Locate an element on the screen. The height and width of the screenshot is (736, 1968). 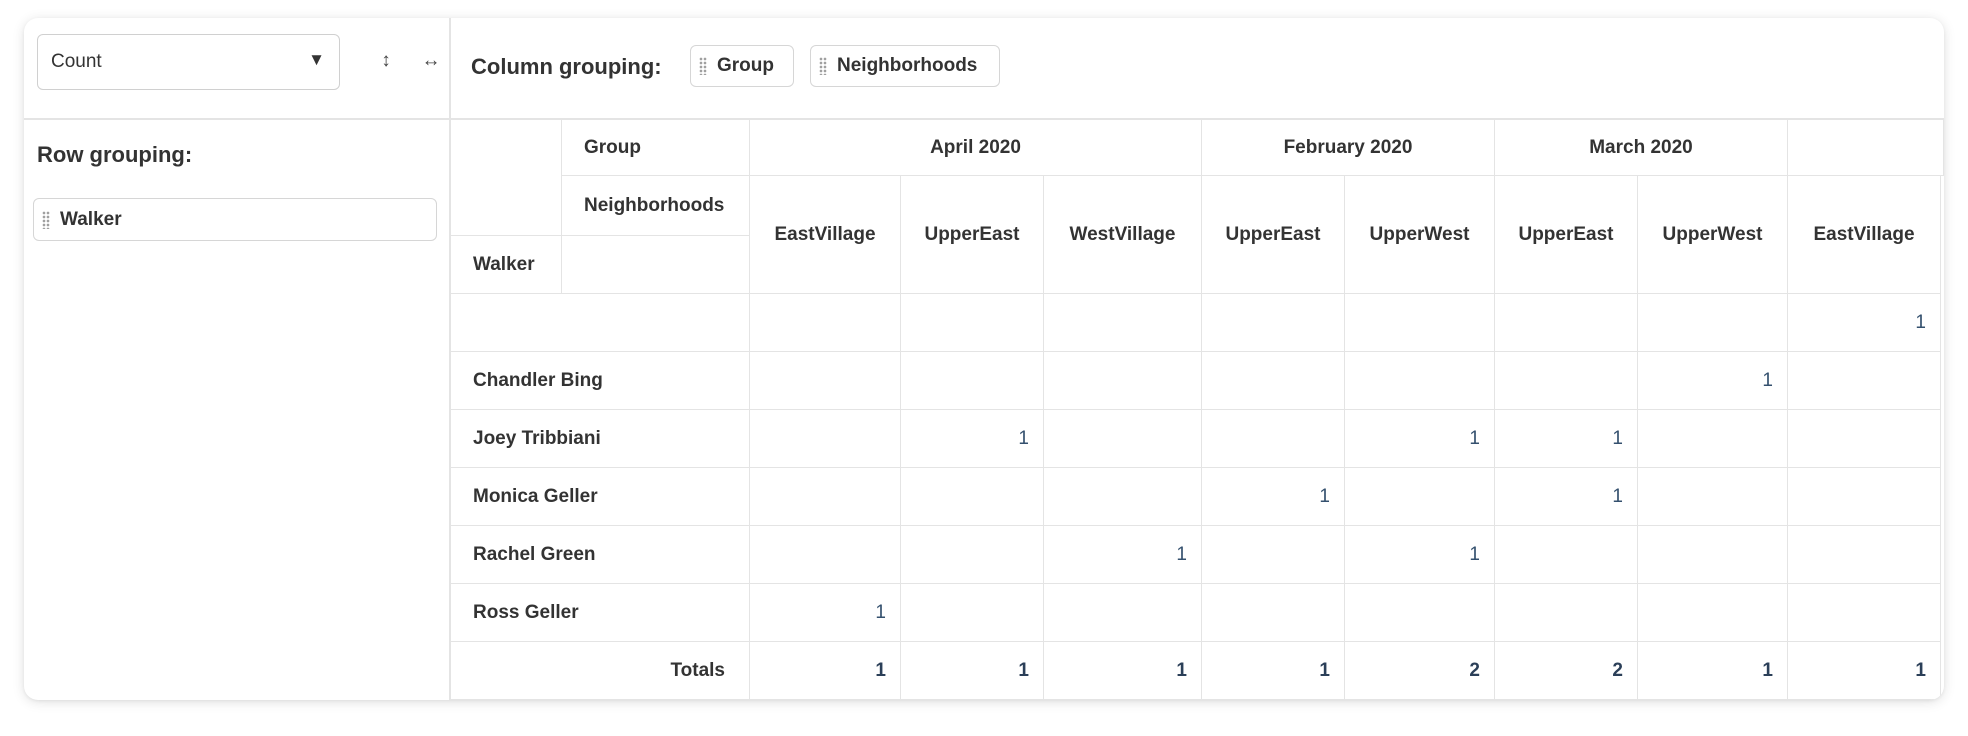
aggregator-controls: Count ▼ ↕ ↔ is located at coordinates (237, 69).